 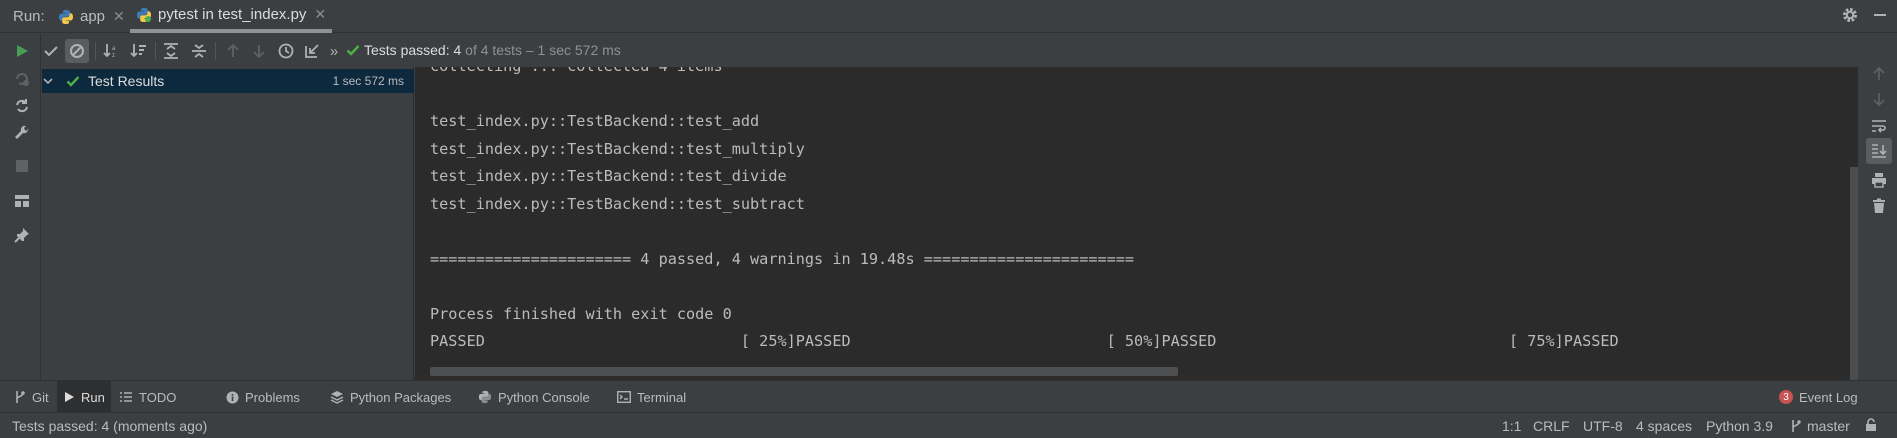 I want to click on tool-label: Python Packages, so click(x=401, y=397).